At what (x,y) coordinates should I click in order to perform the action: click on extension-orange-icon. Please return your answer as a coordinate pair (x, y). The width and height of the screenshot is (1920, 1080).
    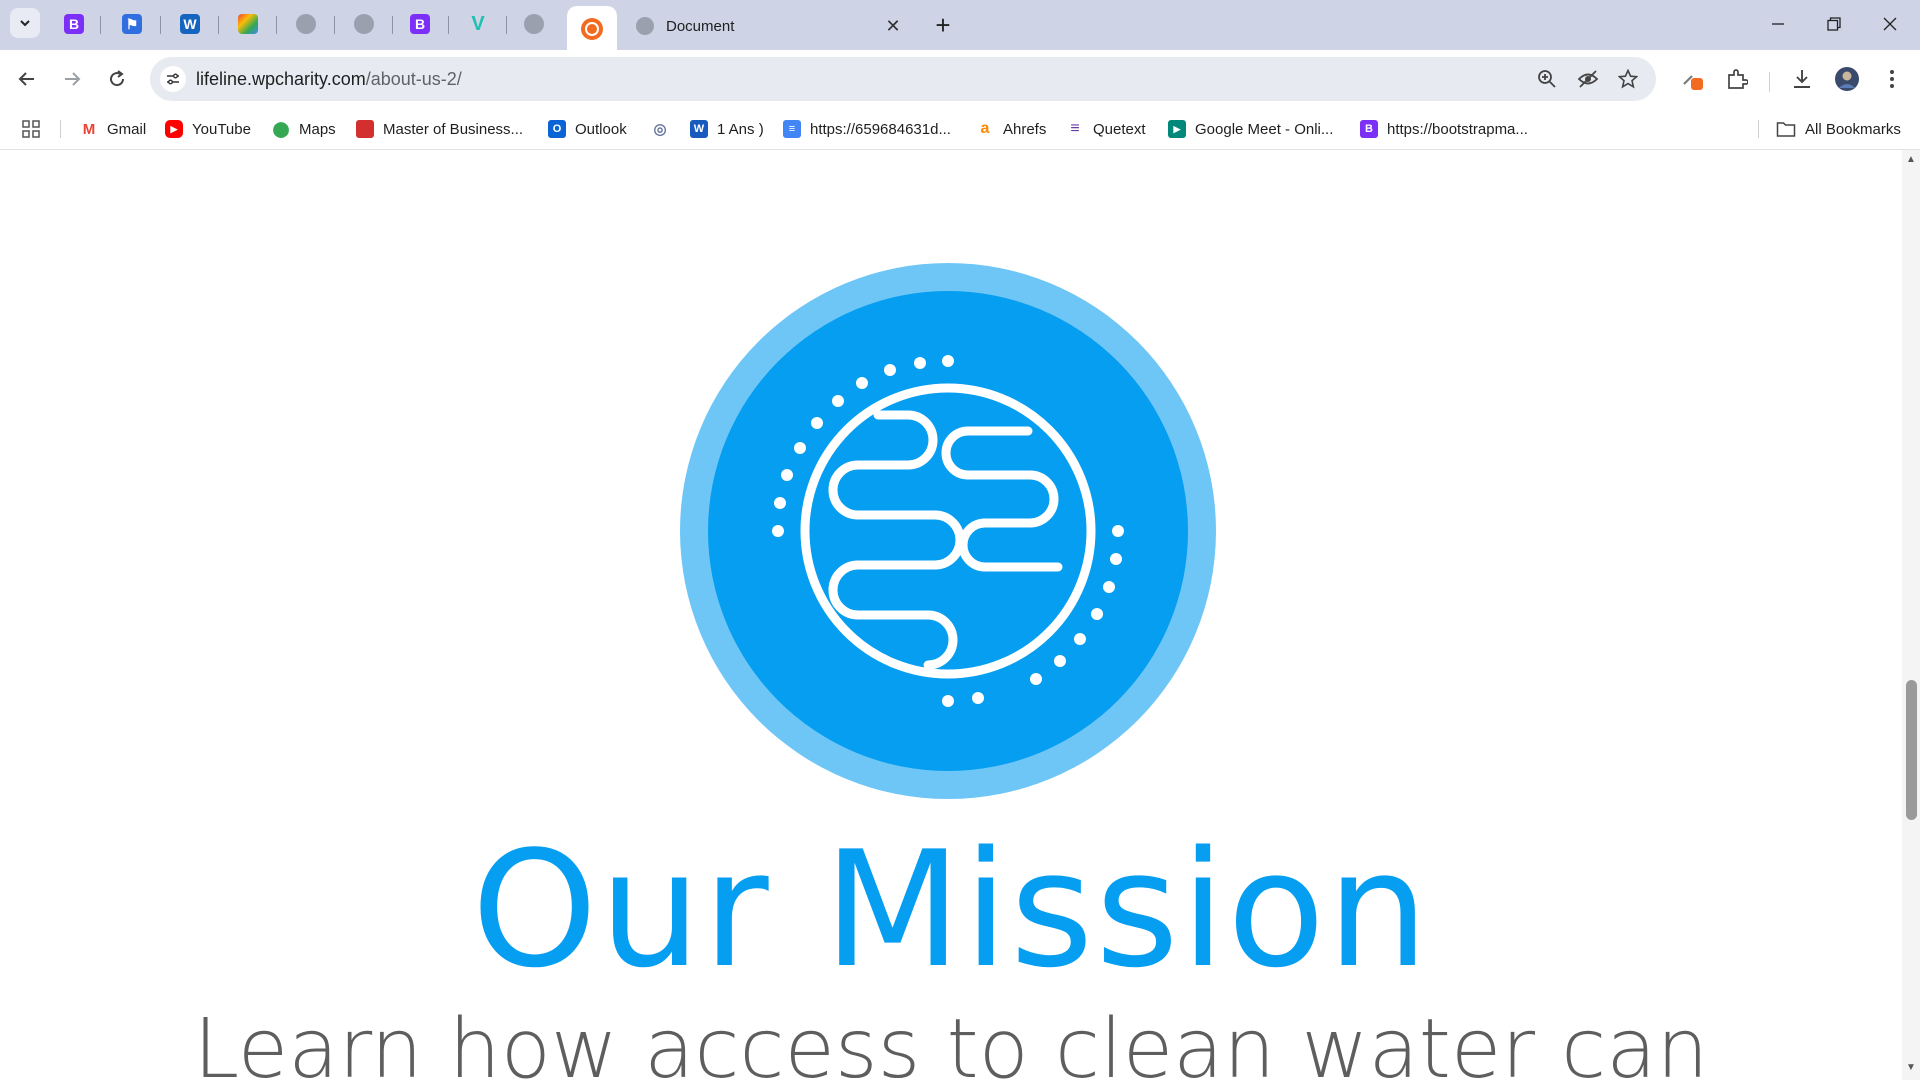
    Looking at the image, I should click on (1693, 79).